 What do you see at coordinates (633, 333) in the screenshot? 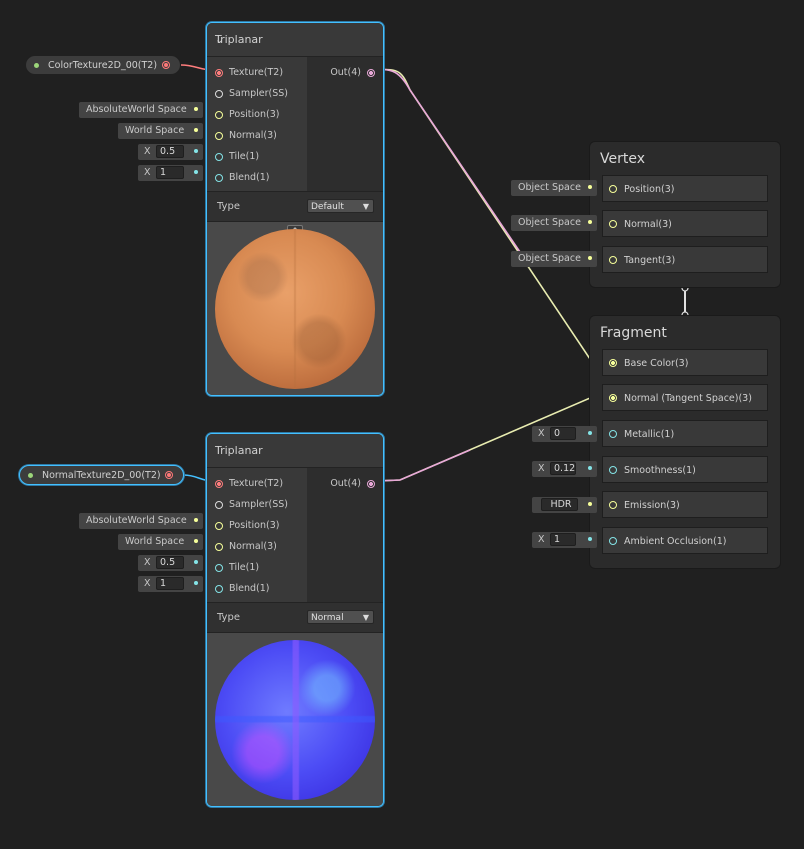
I see `fragment-title: Fragment` at bounding box center [633, 333].